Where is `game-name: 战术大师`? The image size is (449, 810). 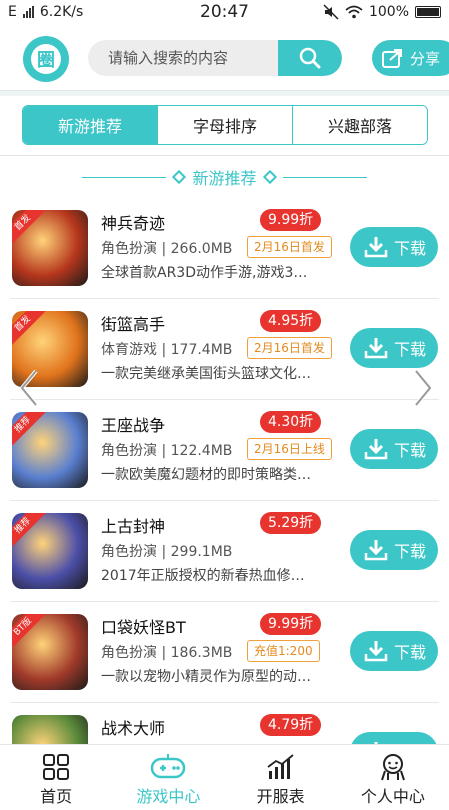 game-name: 战术大师 is located at coordinates (133, 727).